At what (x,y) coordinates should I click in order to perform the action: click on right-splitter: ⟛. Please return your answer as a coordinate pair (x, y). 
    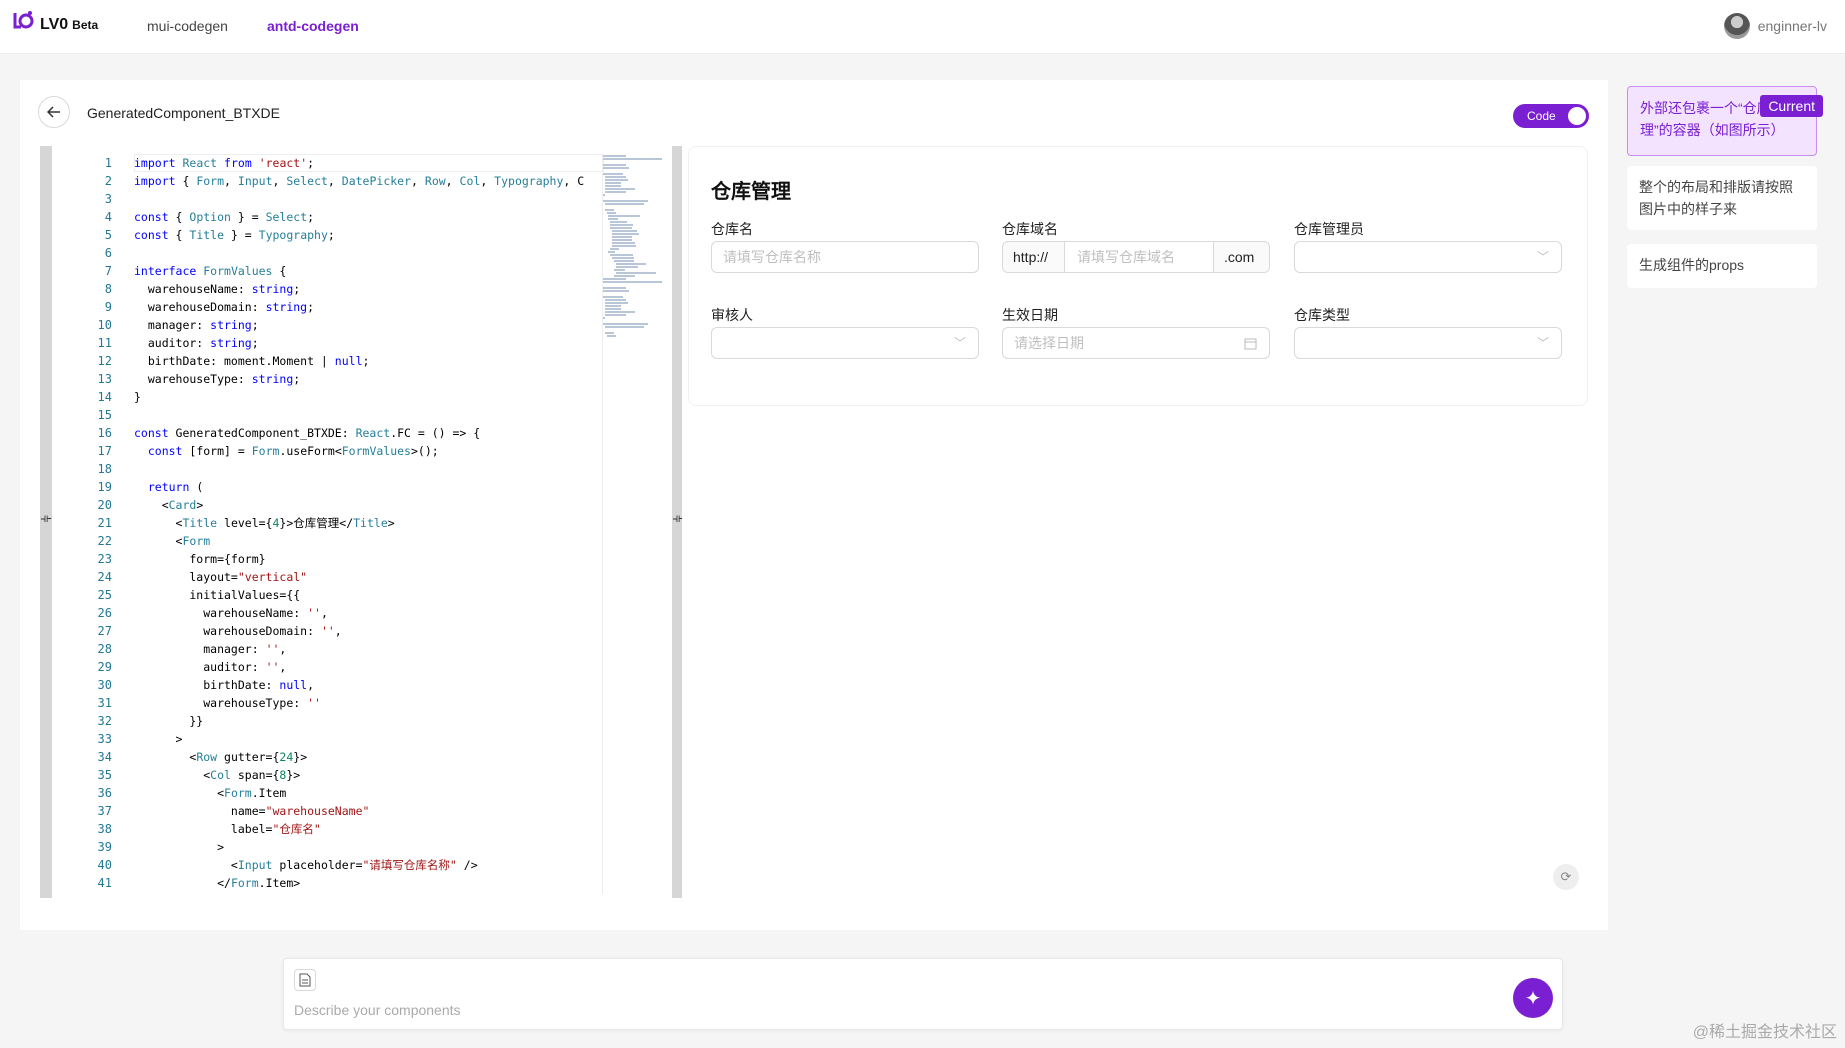
    Looking at the image, I should click on (677, 522).